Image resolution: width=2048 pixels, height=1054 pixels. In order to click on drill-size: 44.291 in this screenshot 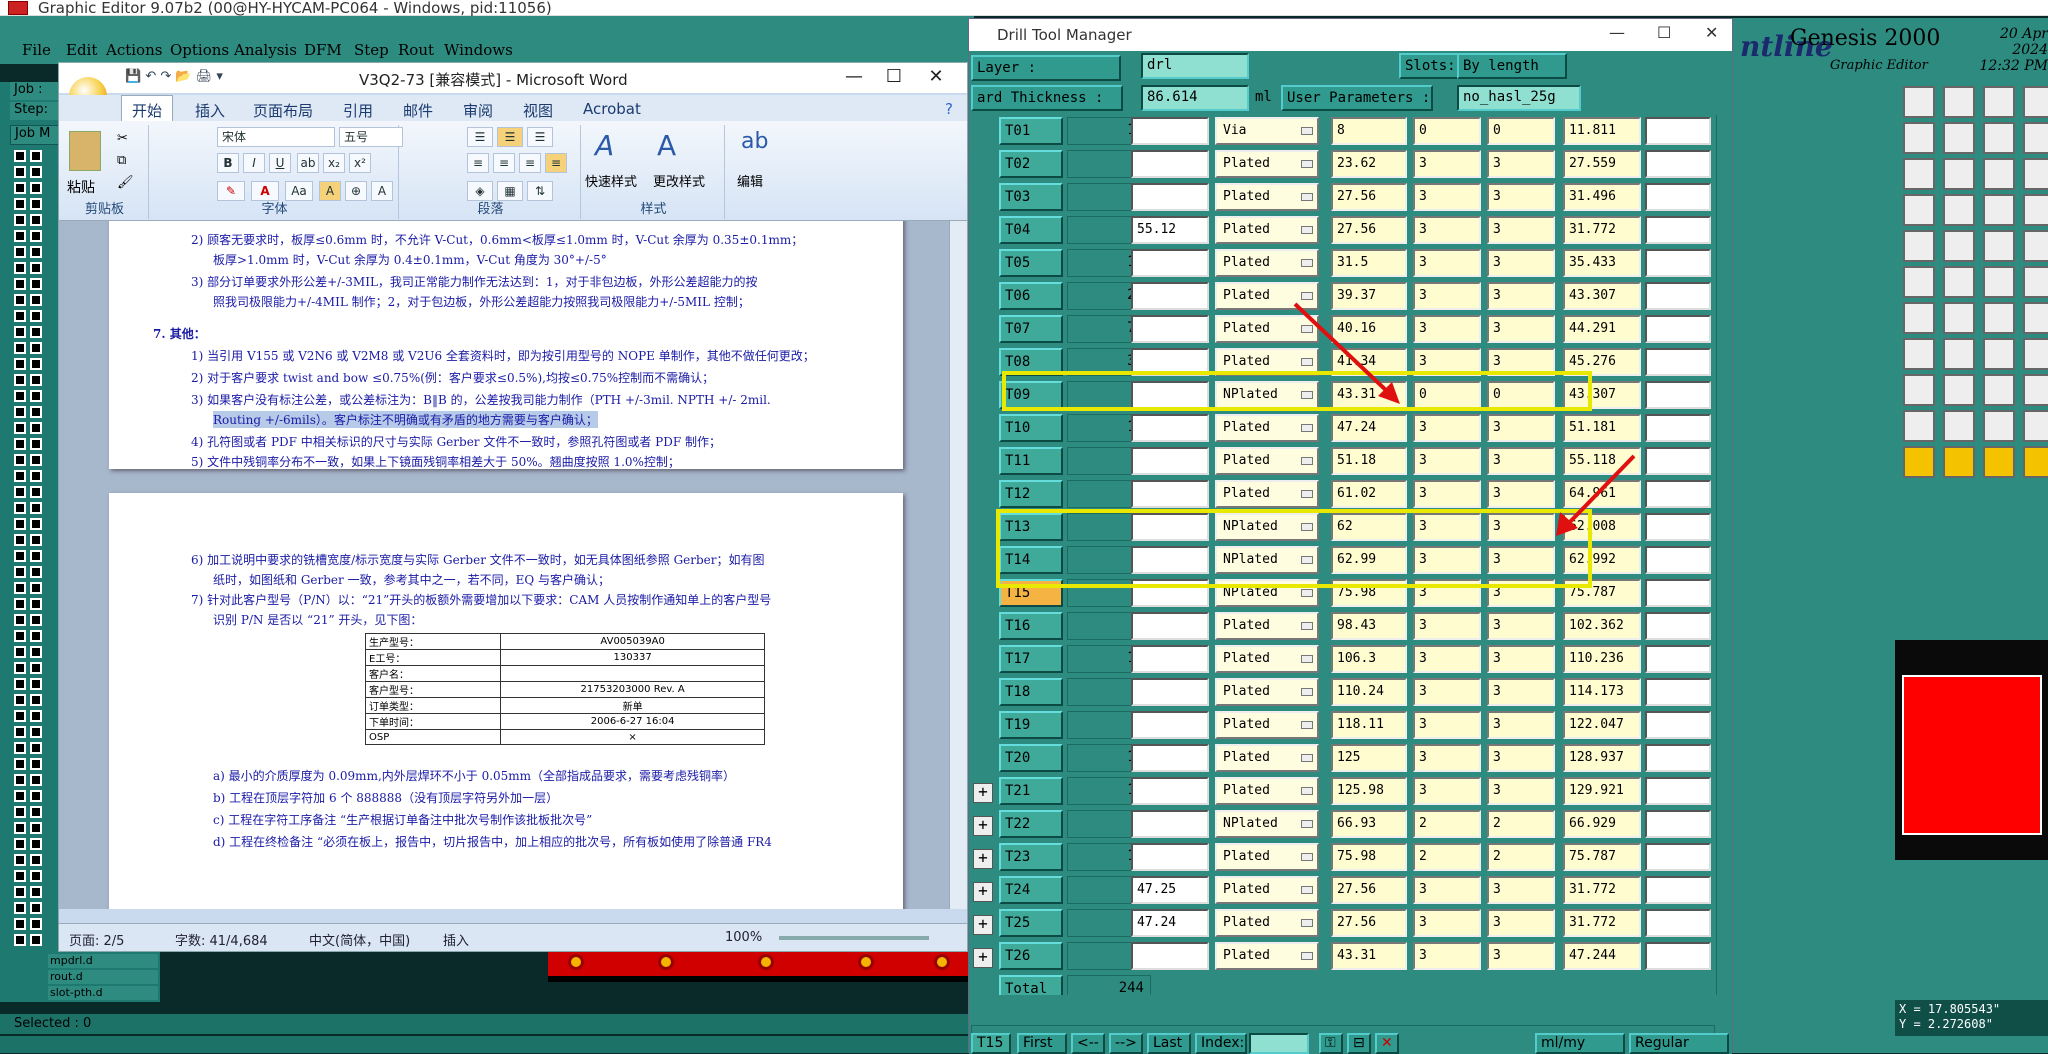, I will do `click(1602, 329)`.